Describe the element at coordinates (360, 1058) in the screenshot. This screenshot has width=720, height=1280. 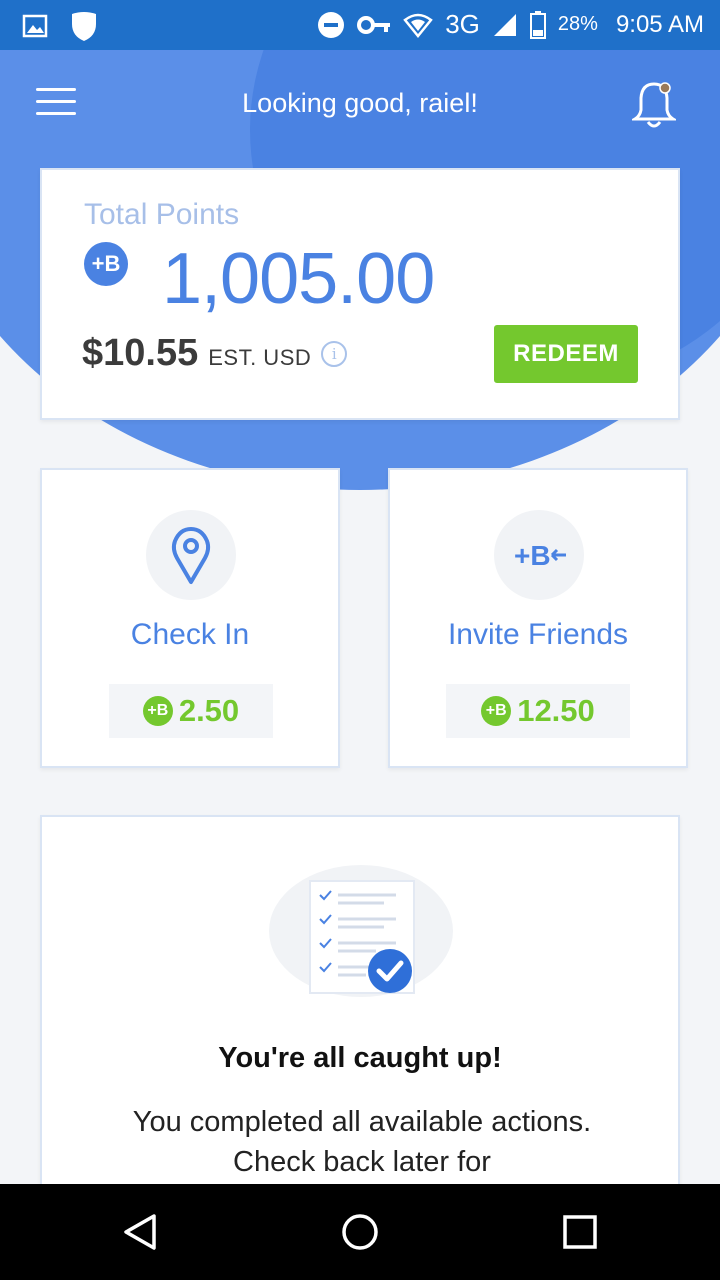
I see `caught-up-title: You're all caught up!` at that location.